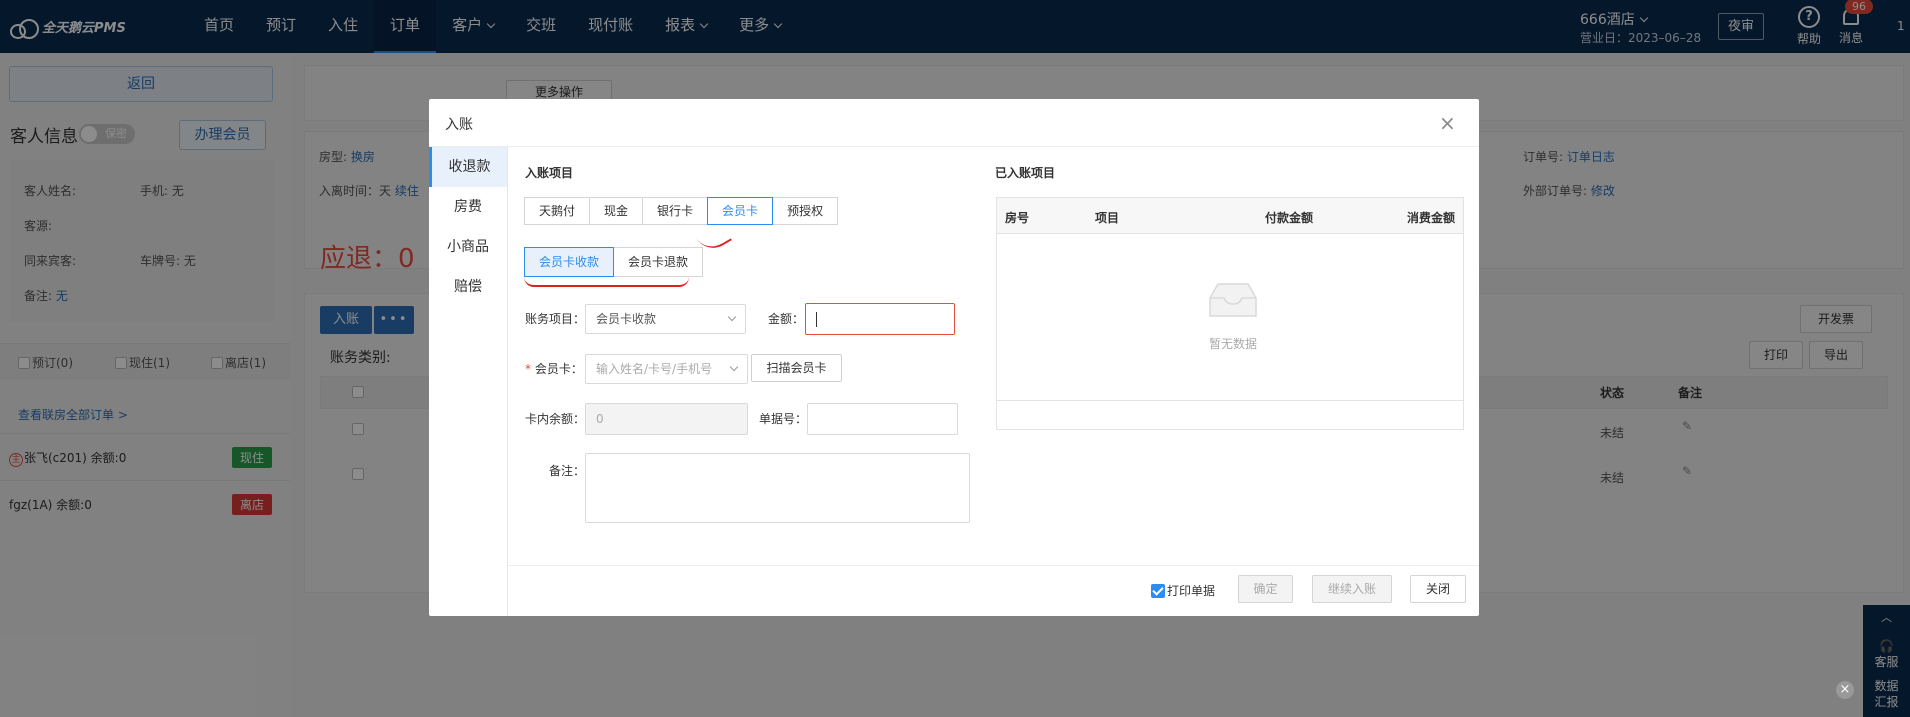 This screenshot has height=717, width=1910. I want to click on required-asterisk: *, so click(530, 369).